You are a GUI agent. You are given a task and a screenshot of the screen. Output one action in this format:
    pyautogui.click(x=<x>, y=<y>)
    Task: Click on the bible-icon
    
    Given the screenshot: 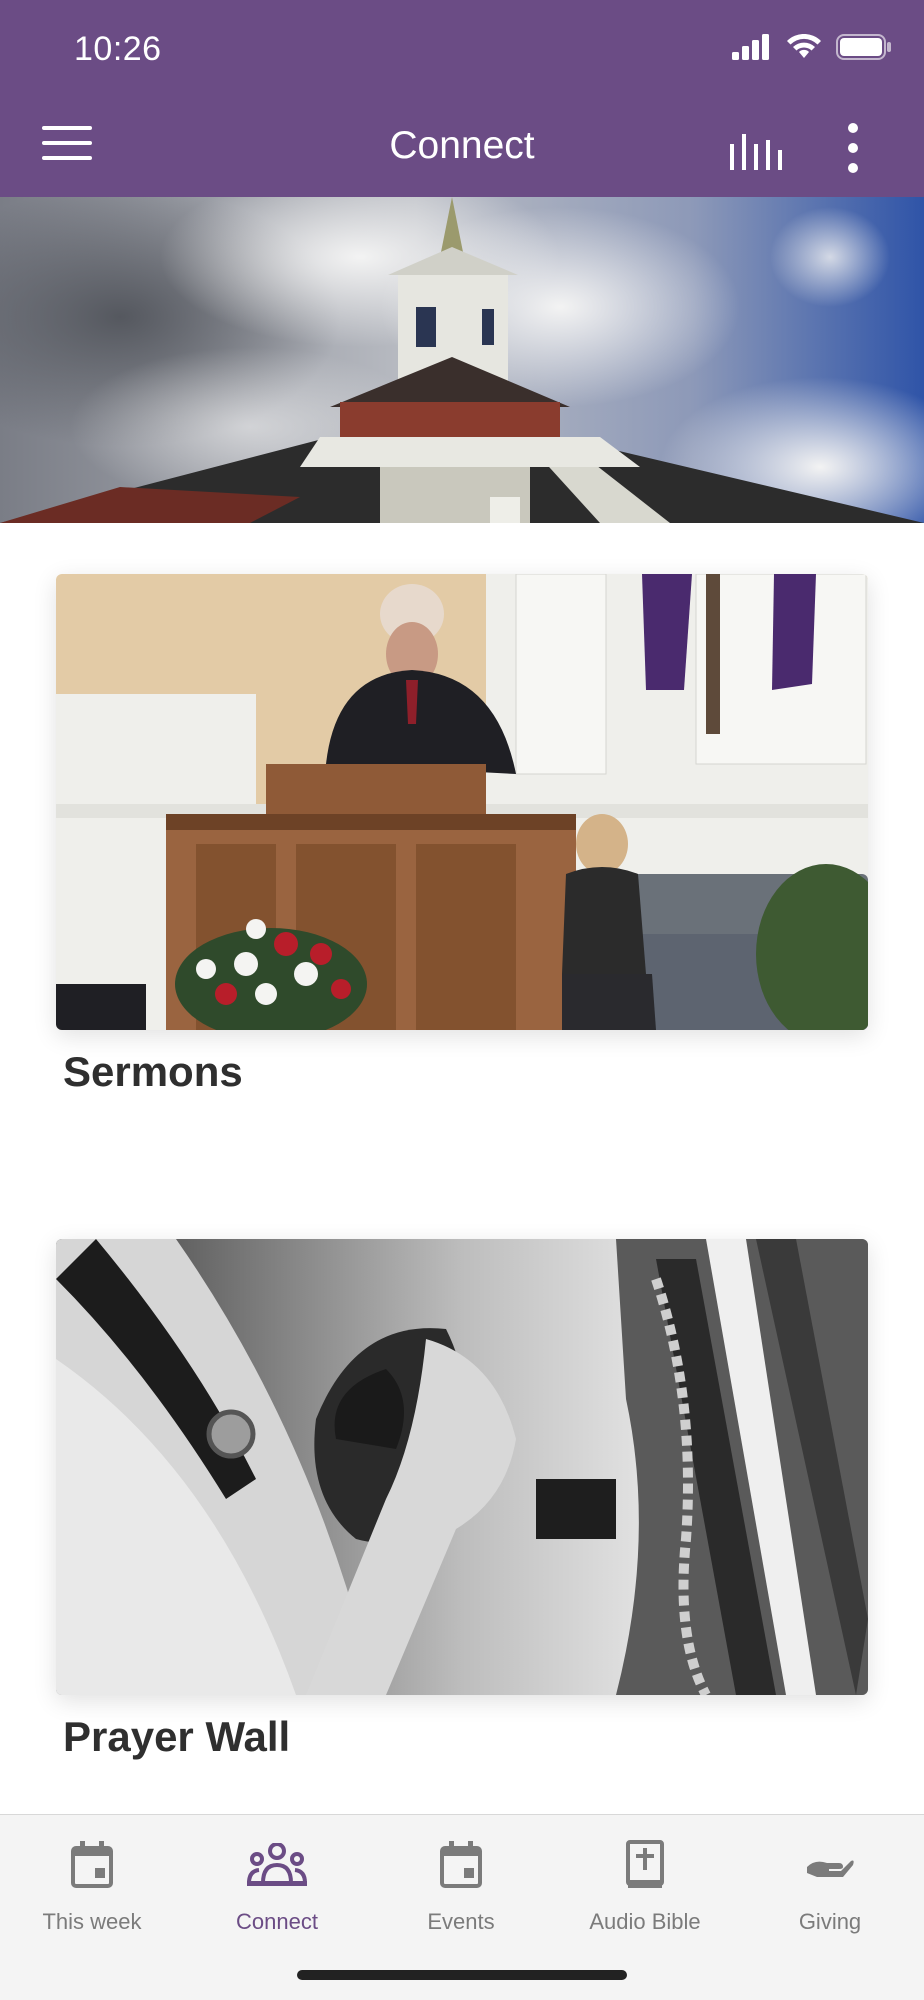 What is the action you would take?
    pyautogui.click(x=645, y=1864)
    